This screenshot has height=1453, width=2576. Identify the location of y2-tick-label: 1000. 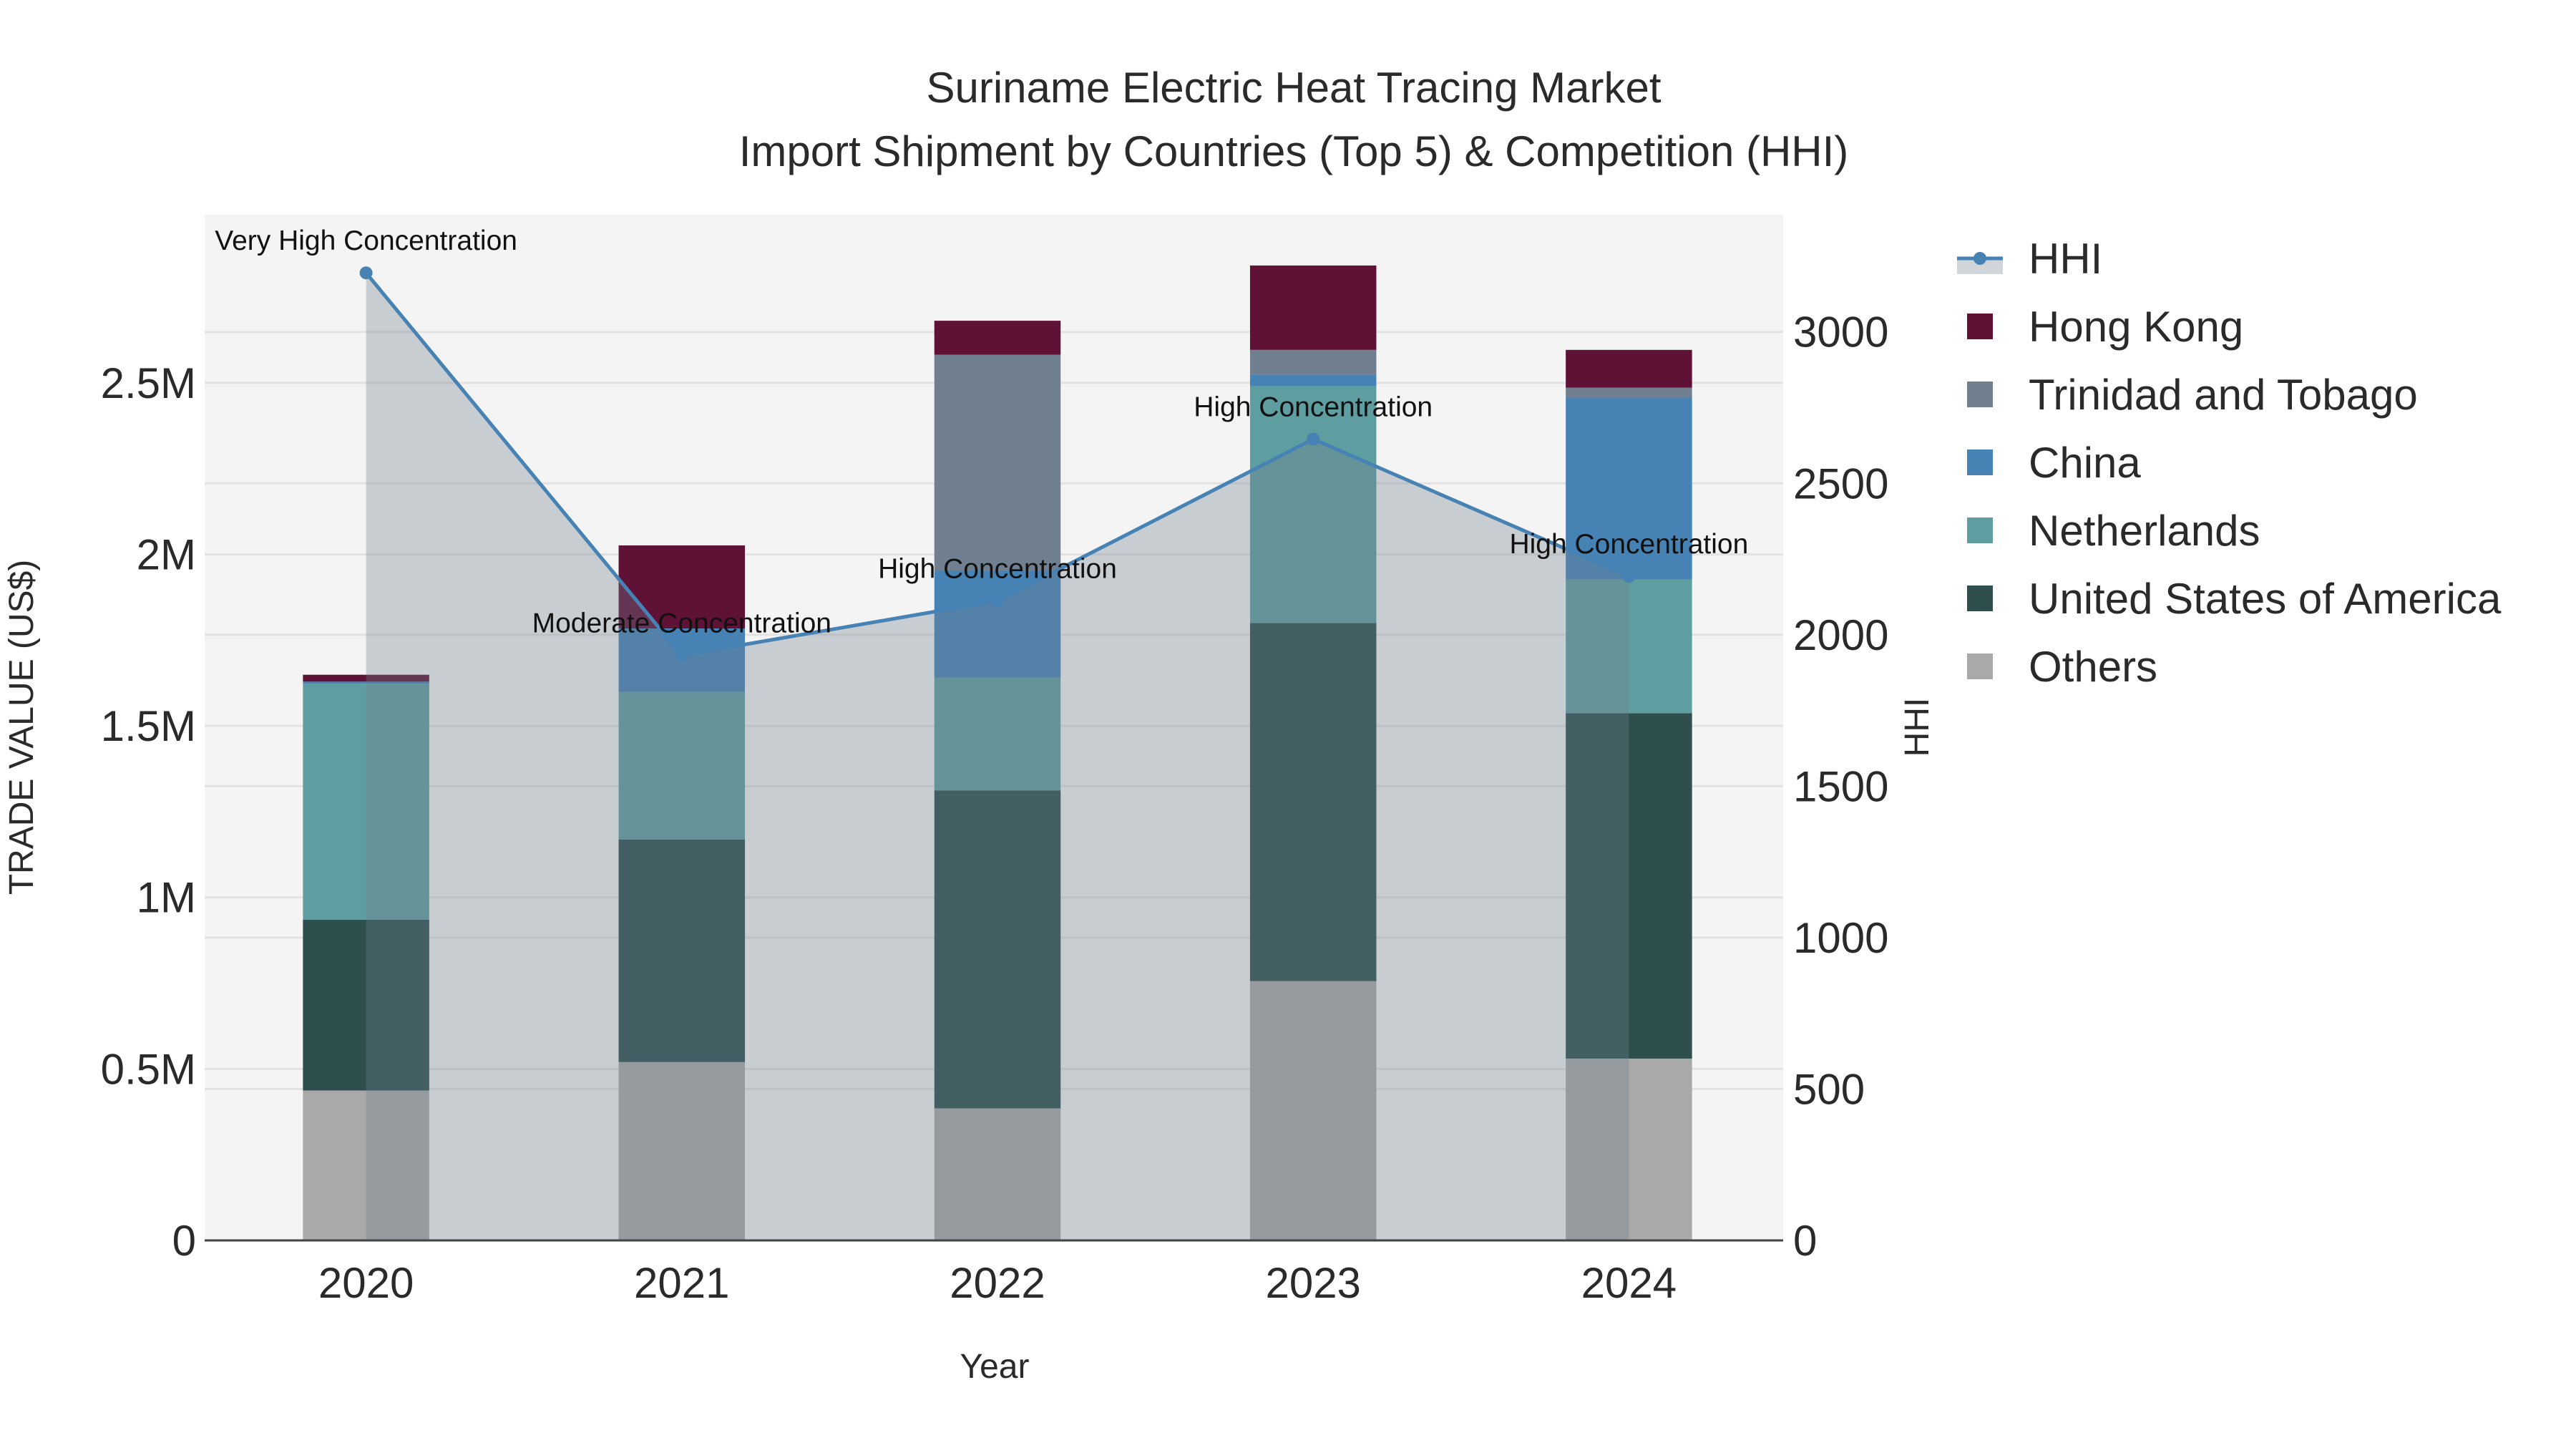
(1840, 938).